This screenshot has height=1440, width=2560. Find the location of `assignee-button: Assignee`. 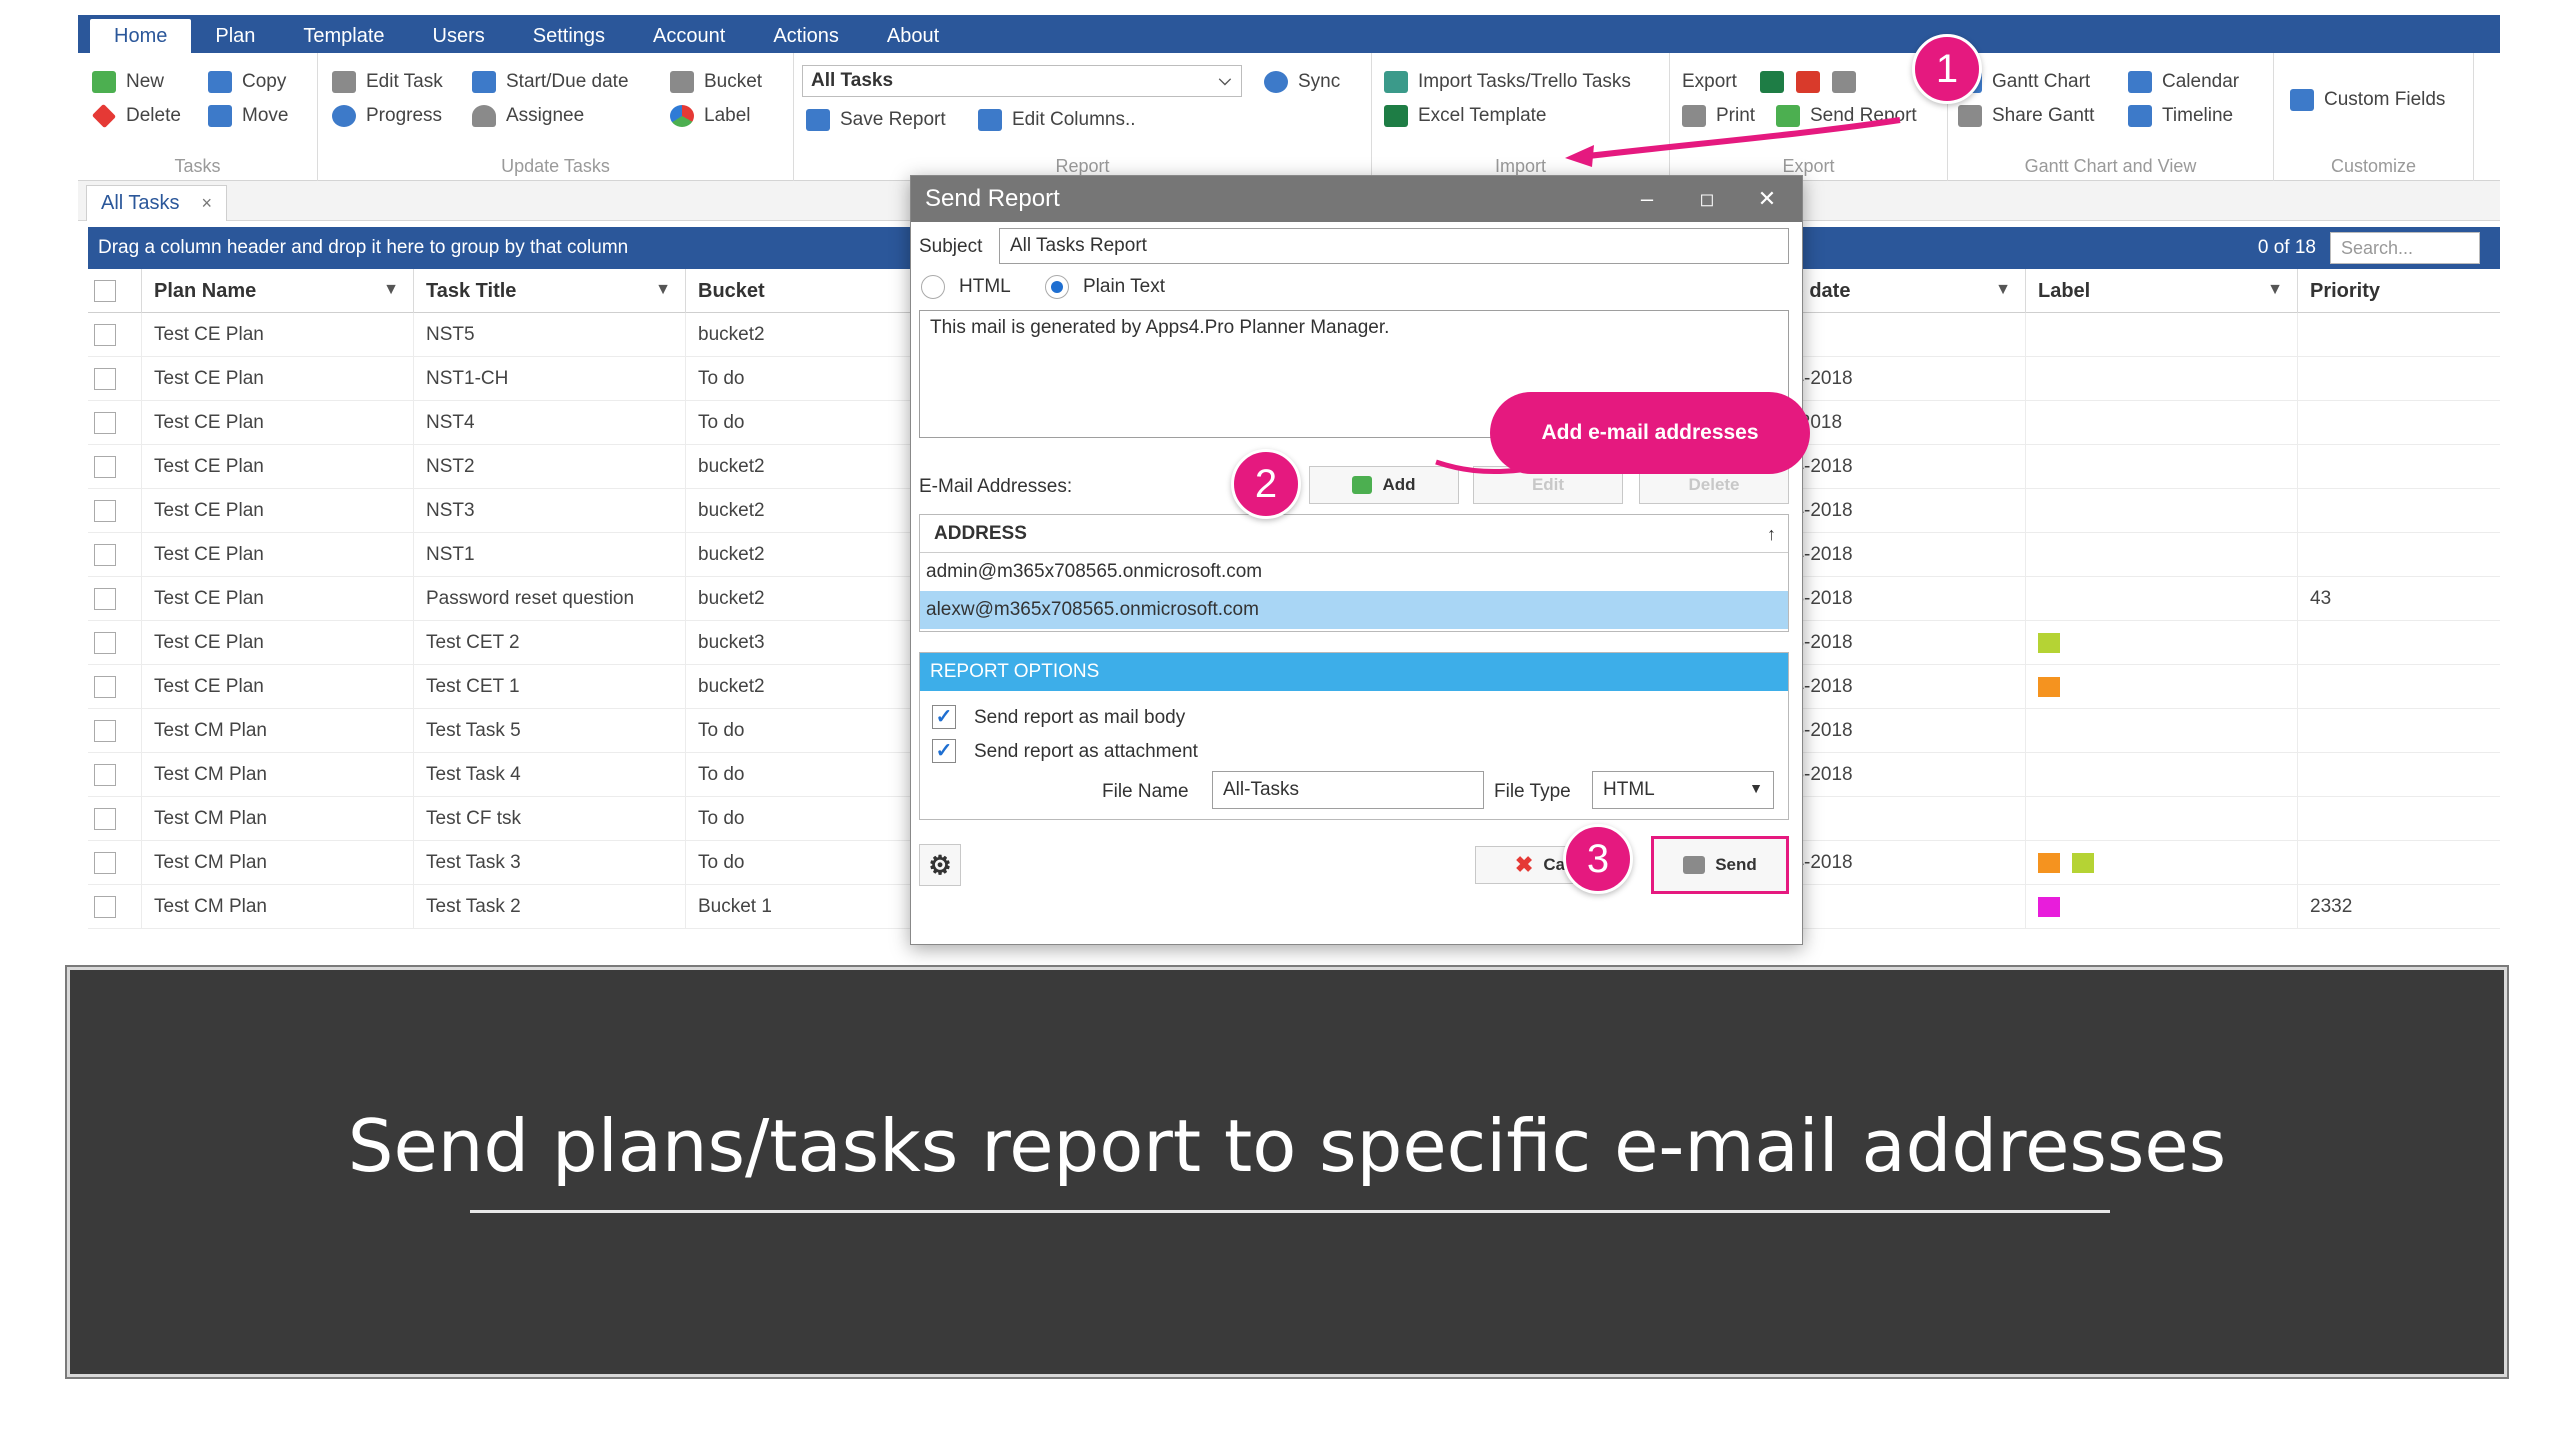

assignee-button: Assignee is located at coordinates (528, 116).